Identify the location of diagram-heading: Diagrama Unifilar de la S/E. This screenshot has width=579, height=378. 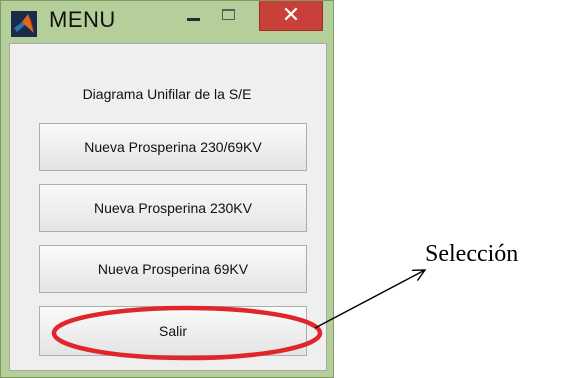
(167, 94).